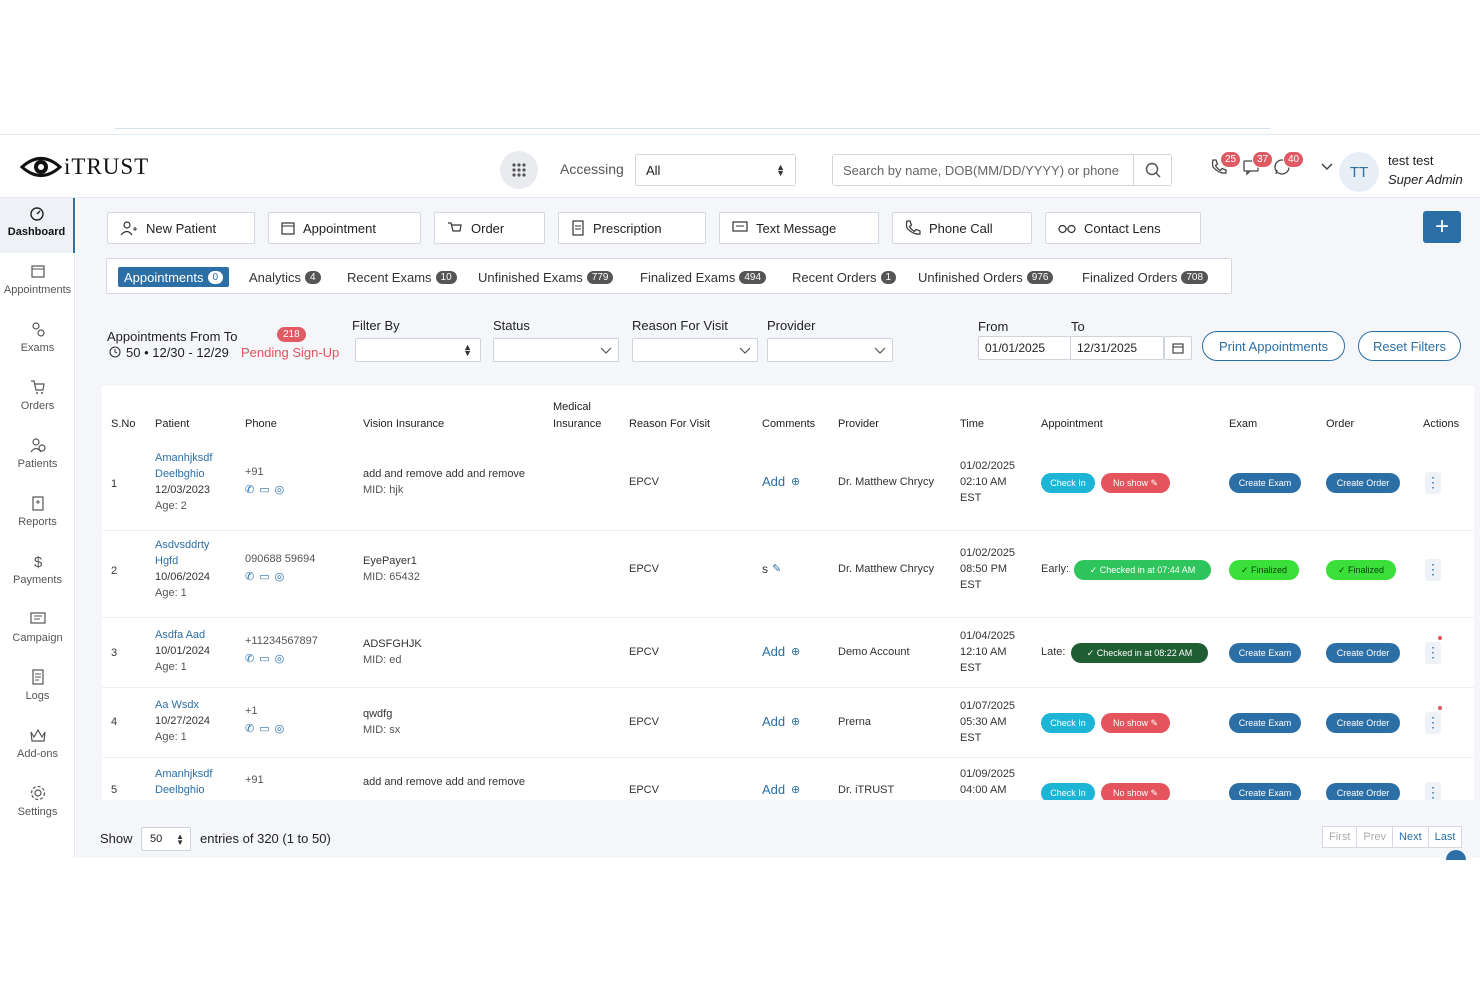 This screenshot has width=1480, height=987. I want to click on date-picker-button, so click(1178, 348).